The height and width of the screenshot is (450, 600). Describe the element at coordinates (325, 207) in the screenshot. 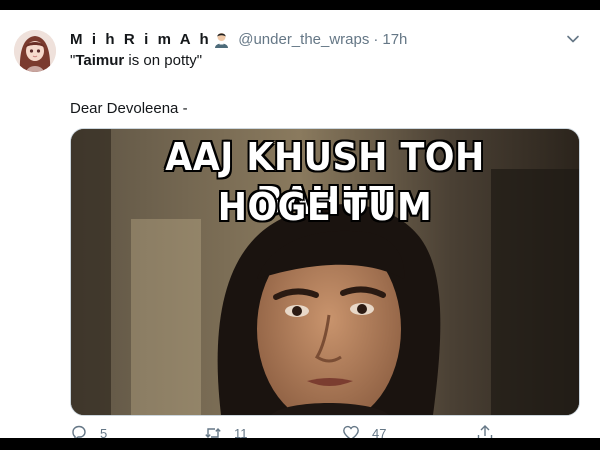

I see `meme-caption-line2: HOGE TUM` at that location.